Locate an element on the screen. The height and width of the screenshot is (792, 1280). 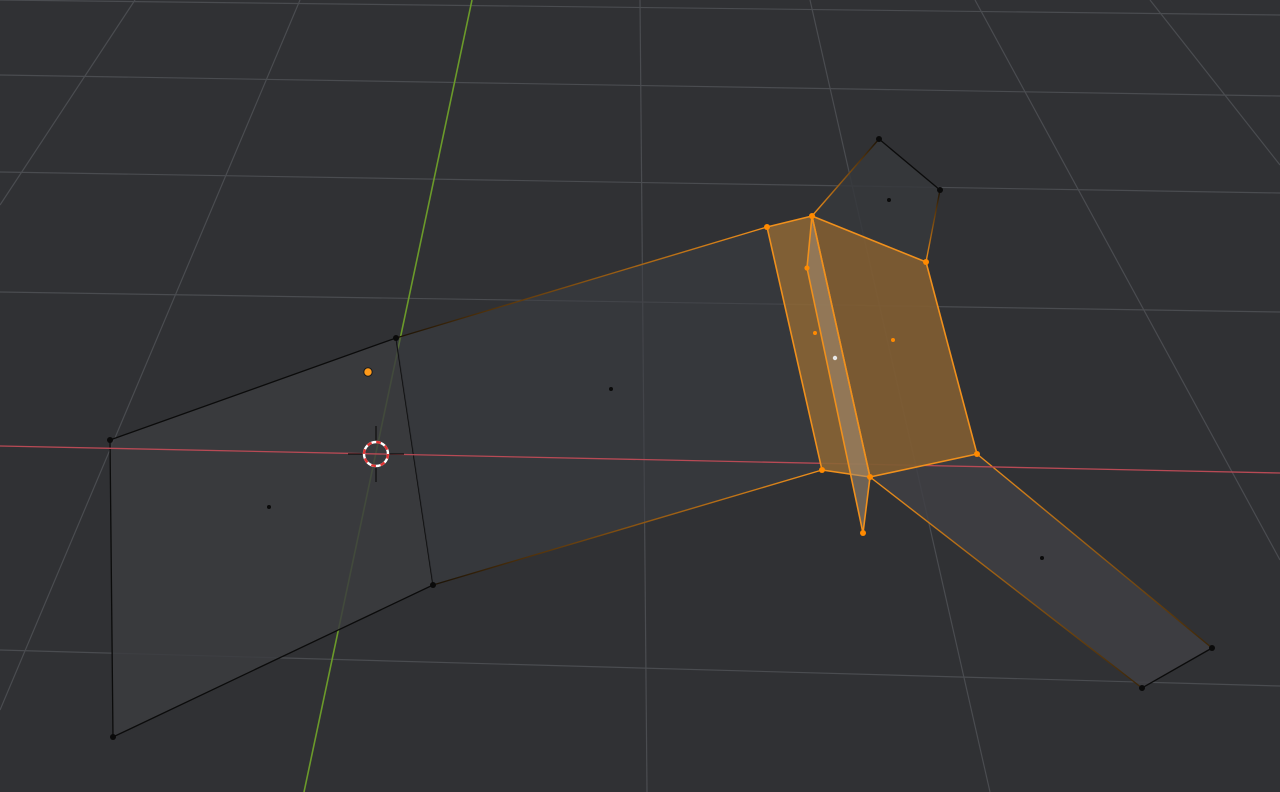
face-right-strip is located at coordinates (1041, 571).